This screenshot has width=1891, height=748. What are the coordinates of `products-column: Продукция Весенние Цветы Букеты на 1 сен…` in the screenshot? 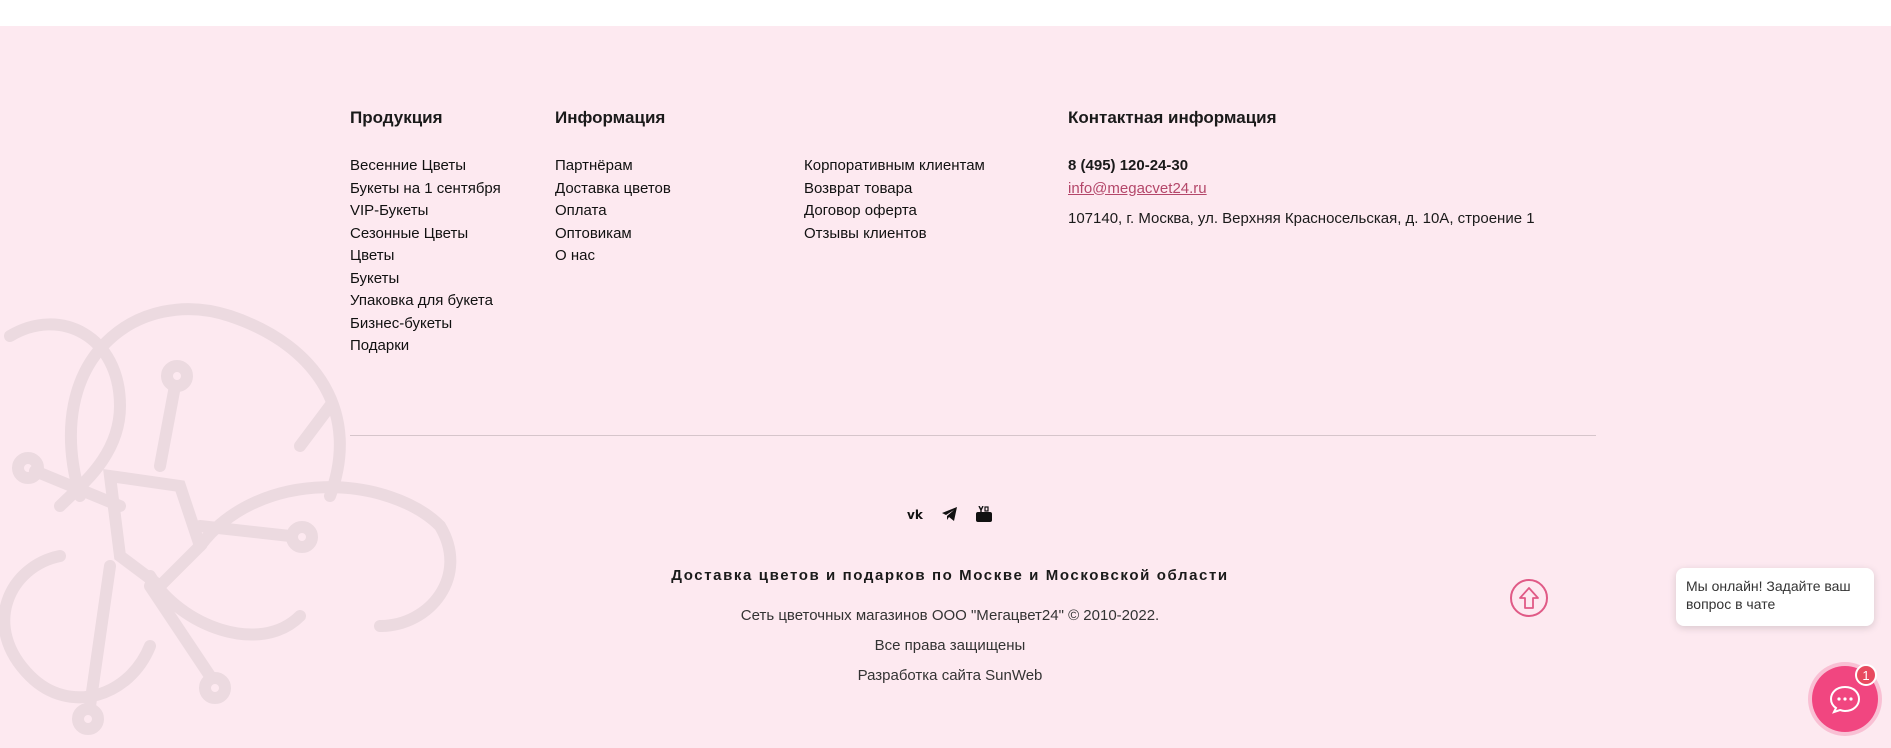 It's located at (425, 232).